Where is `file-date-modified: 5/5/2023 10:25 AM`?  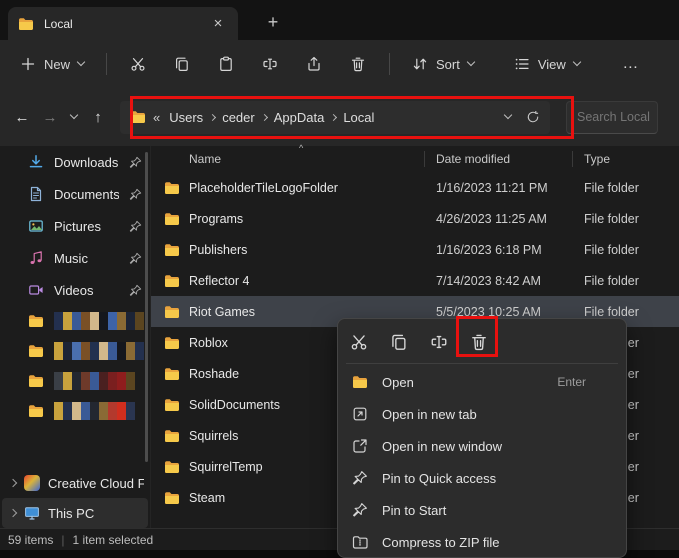 file-date-modified: 5/5/2023 10:25 AM is located at coordinates (488, 312).